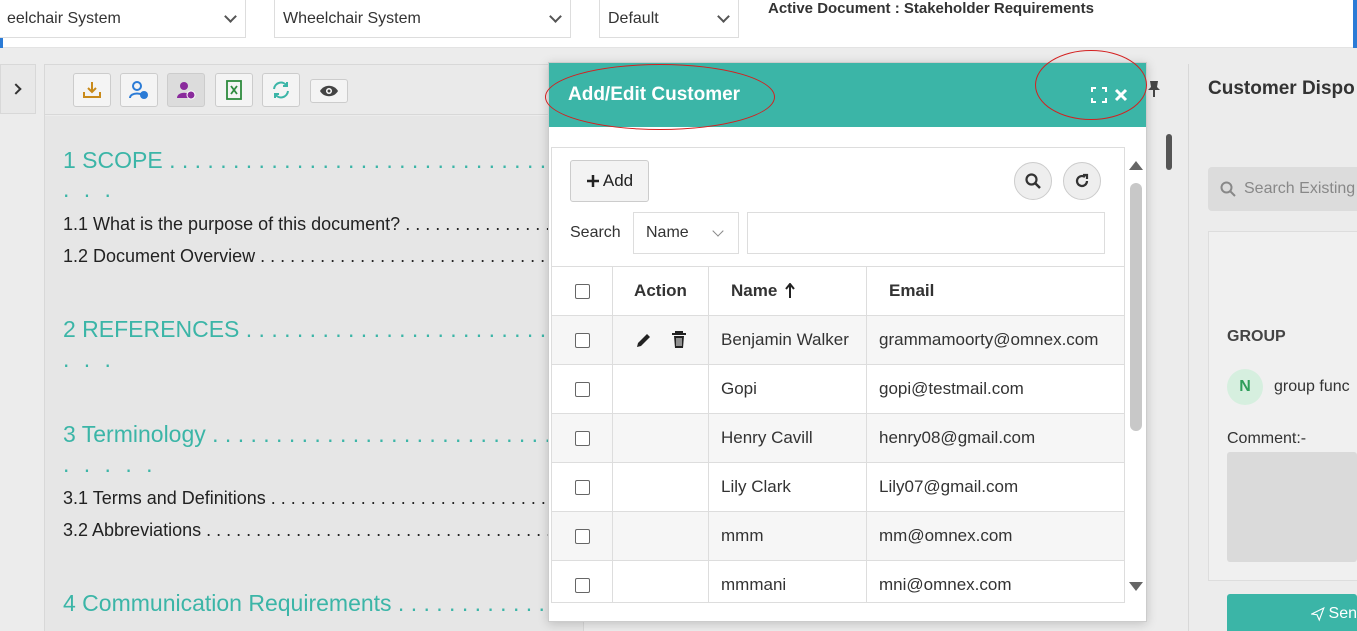 Image resolution: width=1357 pixels, height=631 pixels. Describe the element at coordinates (679, 340) in the screenshot. I see `delete-trash-icon` at that location.